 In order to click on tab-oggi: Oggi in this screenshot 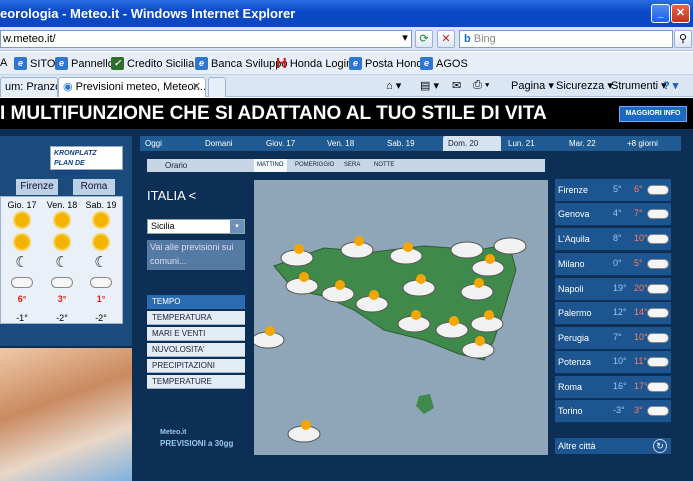, I will do `click(170, 143)`.